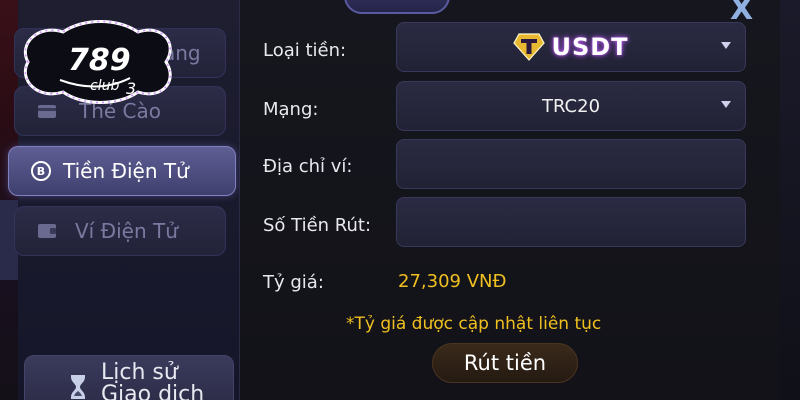 Image resolution: width=800 pixels, height=400 pixels. What do you see at coordinates (47, 231) in the screenshot?
I see `wallet-icon` at bounding box center [47, 231].